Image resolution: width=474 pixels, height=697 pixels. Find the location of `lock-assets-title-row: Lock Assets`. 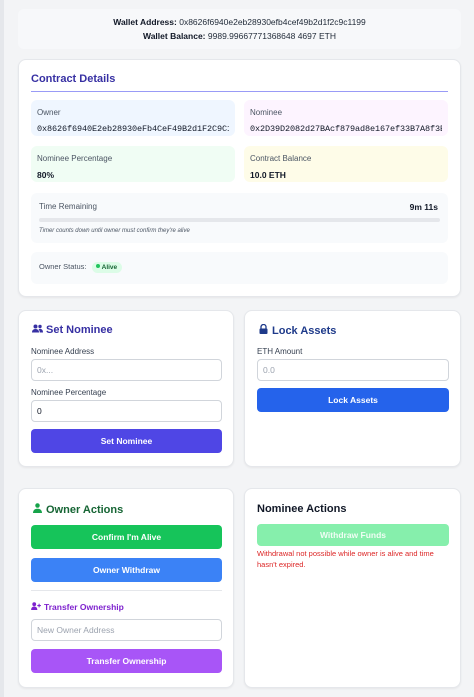

lock-assets-title-row: Lock Assets is located at coordinates (297, 330).